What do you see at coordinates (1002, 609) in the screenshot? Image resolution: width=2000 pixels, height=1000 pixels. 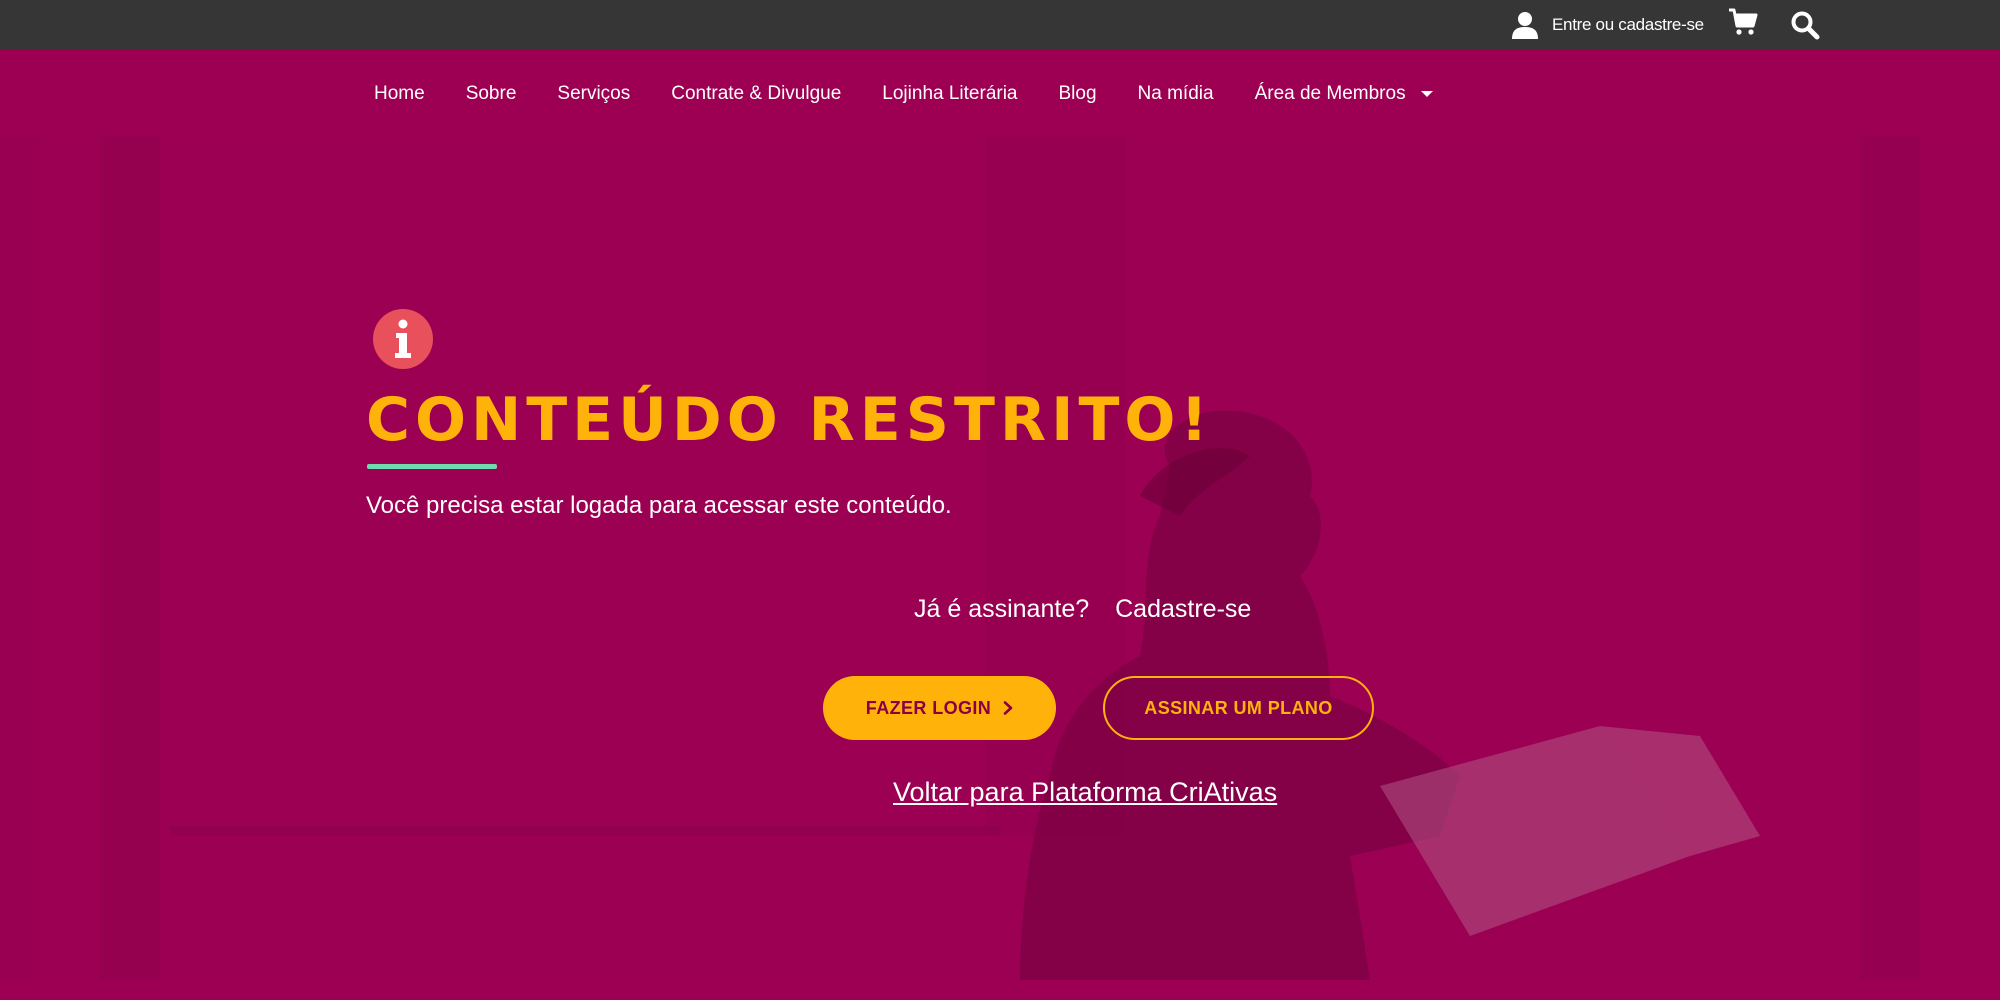 I see `already-subscriber-text: Já é assinante?` at bounding box center [1002, 609].